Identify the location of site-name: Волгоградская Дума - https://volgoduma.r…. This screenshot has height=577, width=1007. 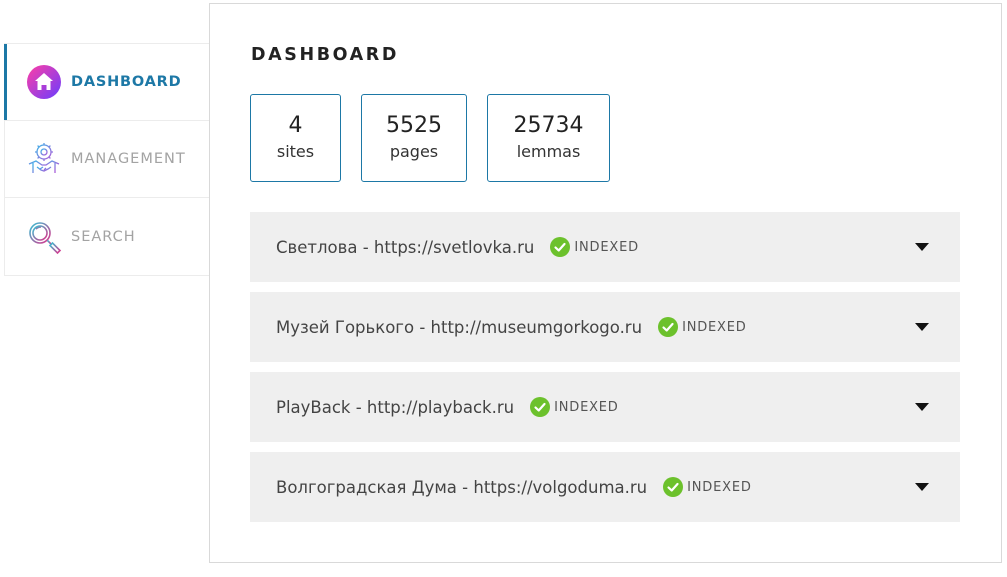
(462, 487).